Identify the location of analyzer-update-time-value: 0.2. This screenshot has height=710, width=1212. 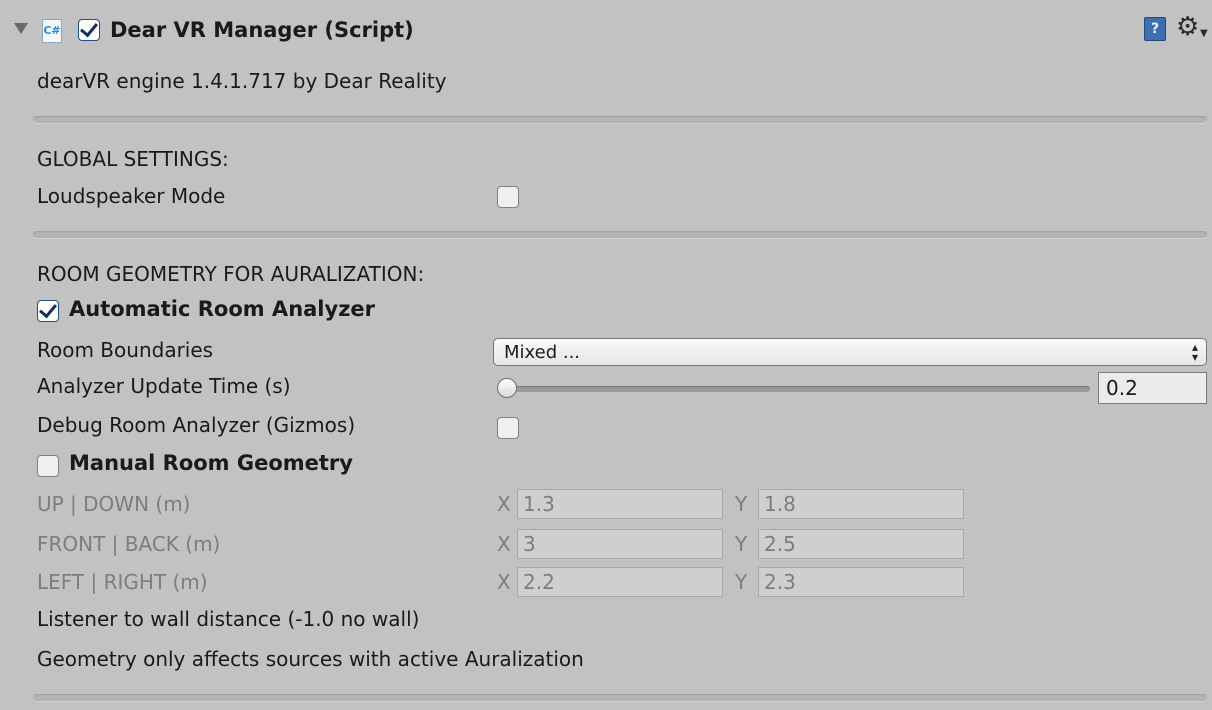
(1122, 388).